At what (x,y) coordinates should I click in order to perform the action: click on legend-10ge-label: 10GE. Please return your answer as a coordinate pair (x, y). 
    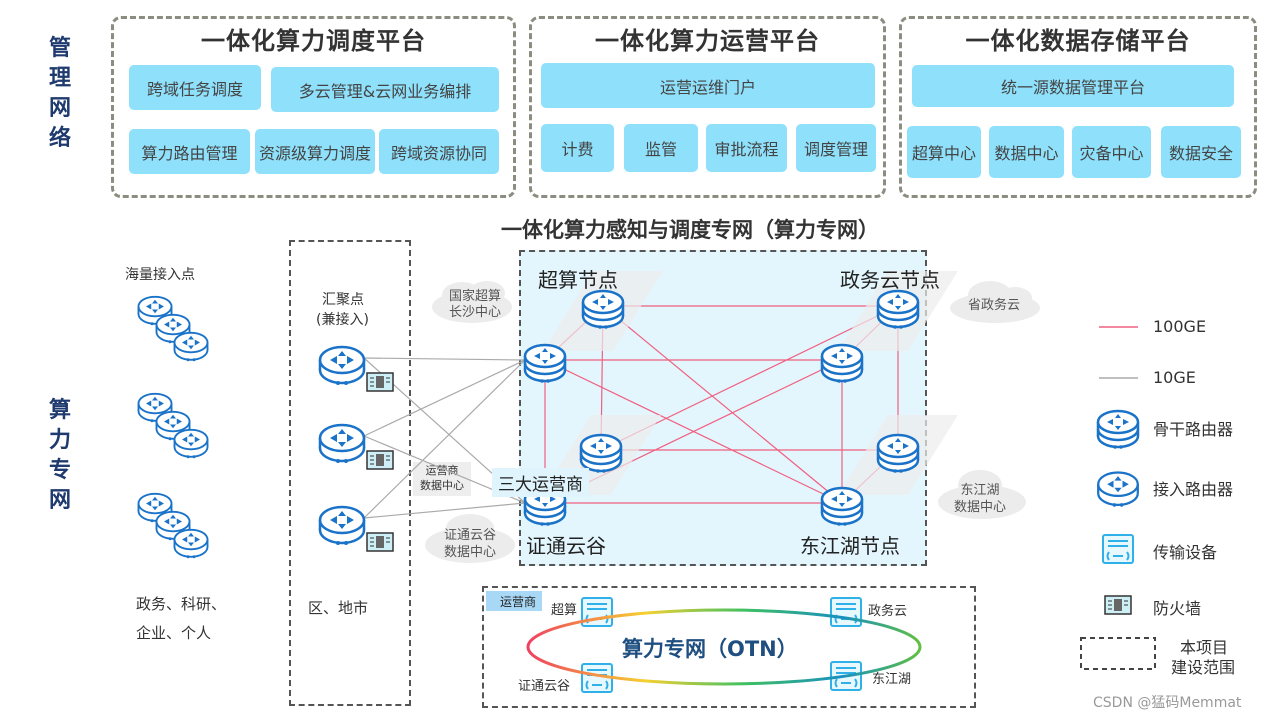
    Looking at the image, I should click on (1174, 377).